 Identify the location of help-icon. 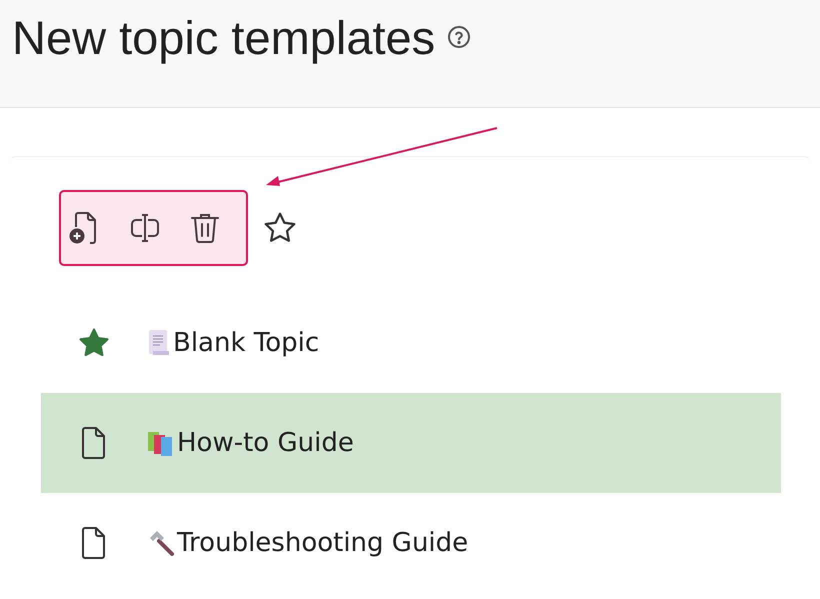
(459, 37).